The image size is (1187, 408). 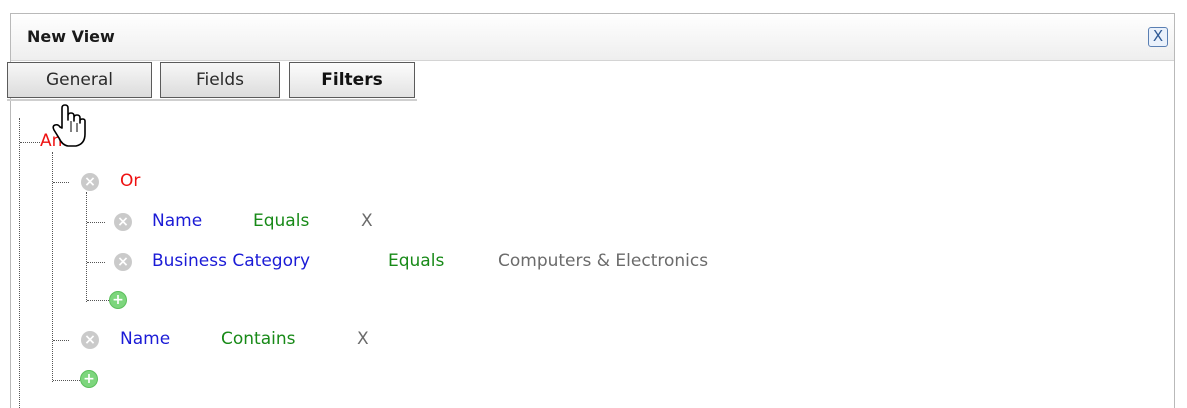 What do you see at coordinates (70, 128) in the screenshot?
I see `hand-pointer-icon` at bounding box center [70, 128].